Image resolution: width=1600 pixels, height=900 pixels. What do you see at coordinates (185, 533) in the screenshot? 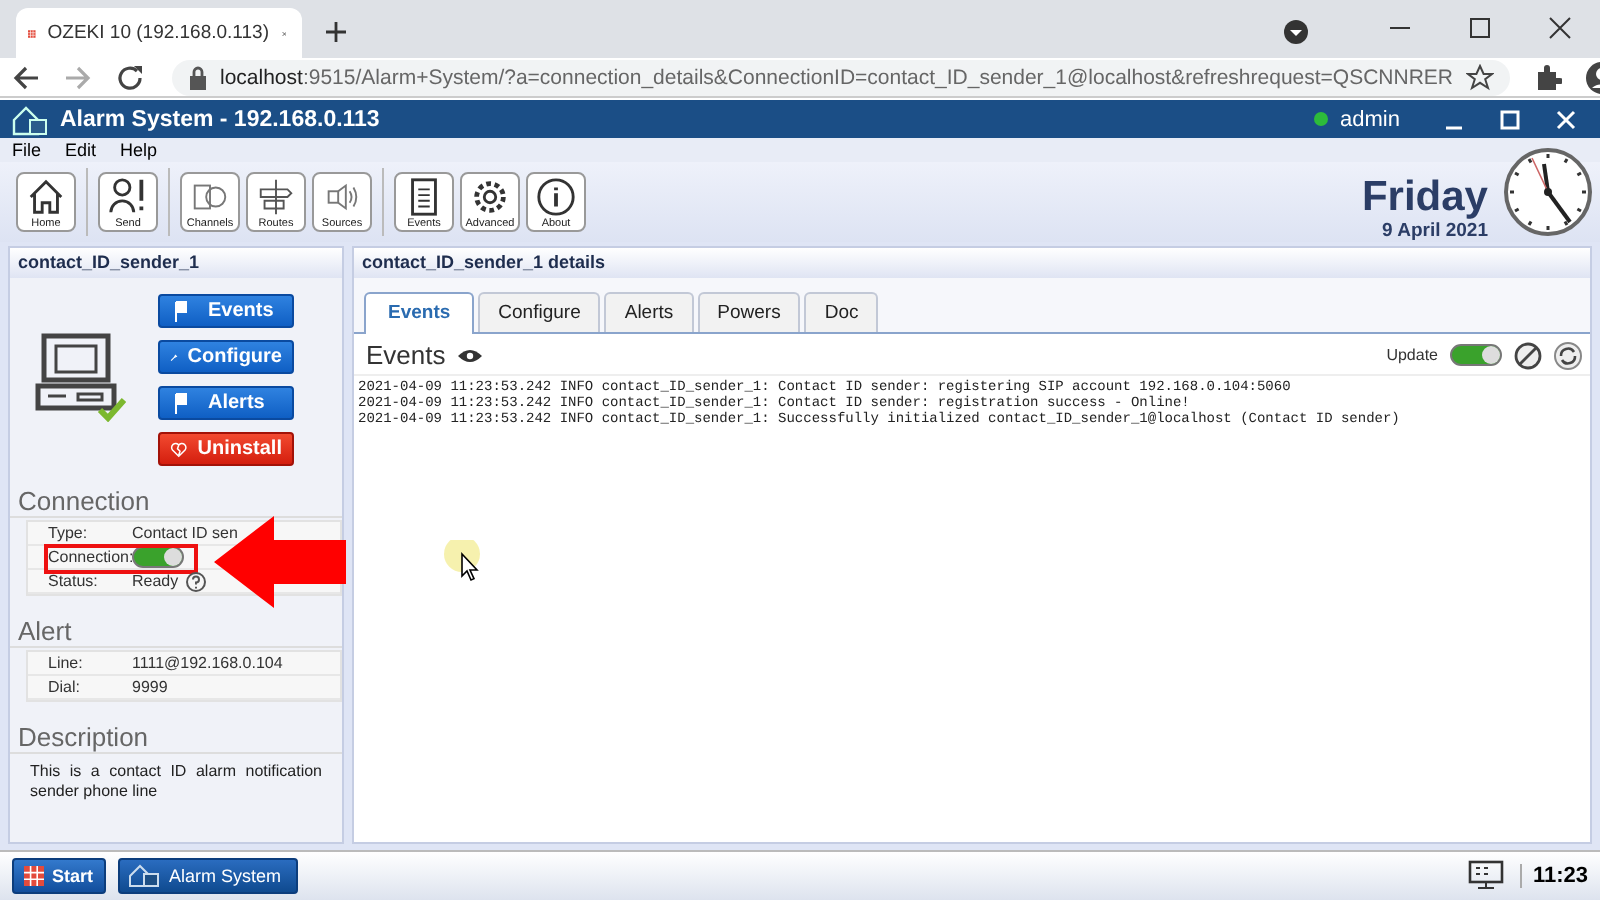
I see `field-value: Contact ID sen` at bounding box center [185, 533].